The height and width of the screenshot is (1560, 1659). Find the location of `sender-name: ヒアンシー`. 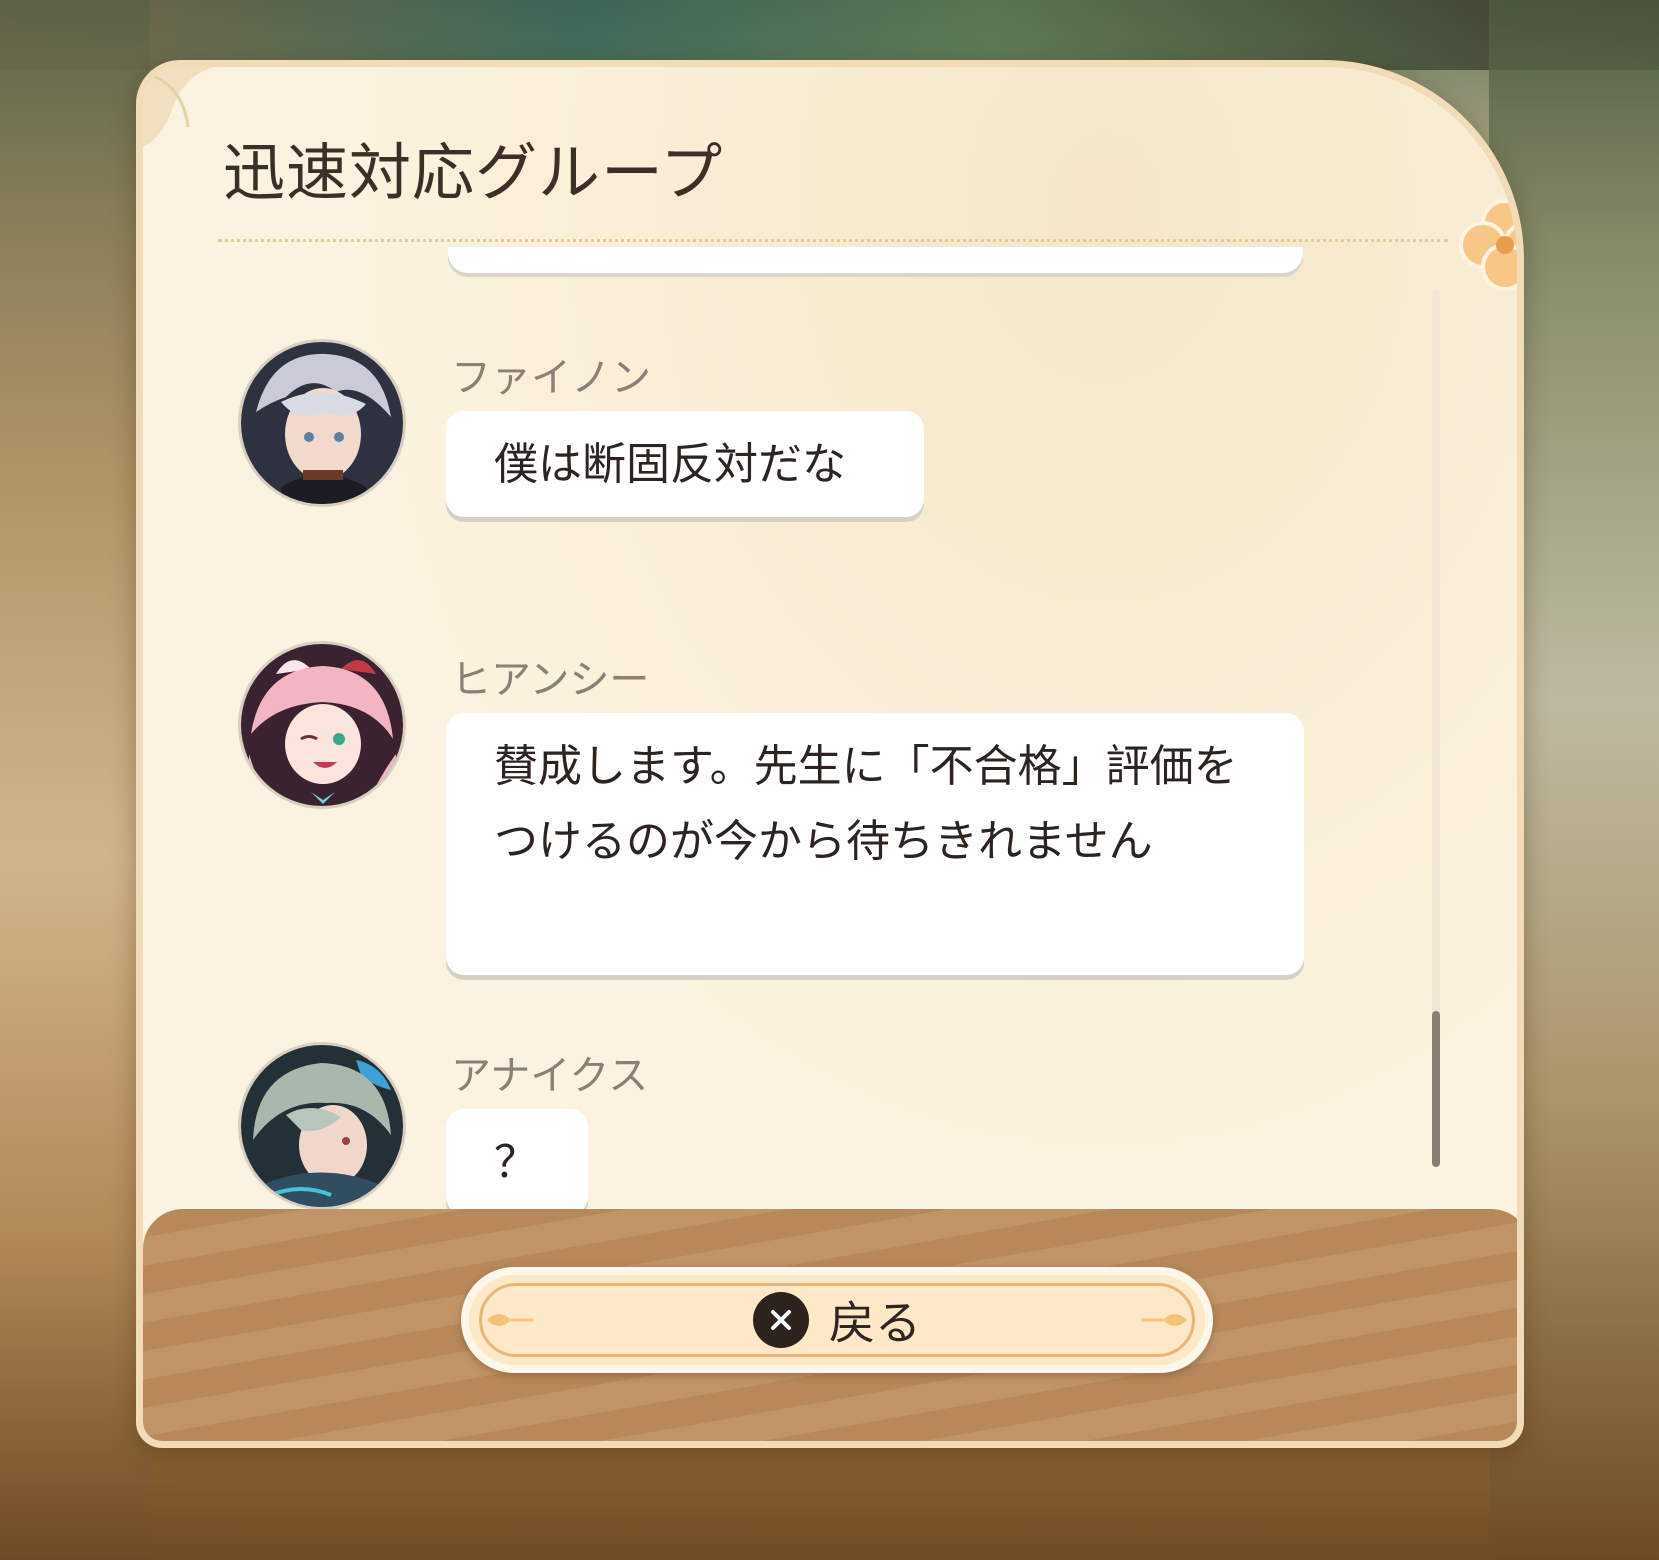

sender-name: ヒアンシー is located at coordinates (550, 680).